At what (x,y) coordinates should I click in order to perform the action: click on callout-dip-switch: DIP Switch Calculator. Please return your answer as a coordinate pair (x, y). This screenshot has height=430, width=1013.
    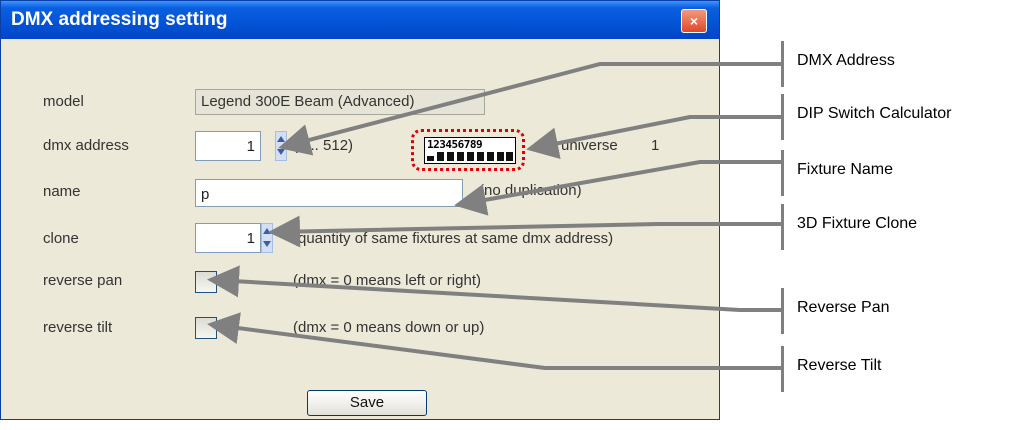
    Looking at the image, I should click on (897, 117).